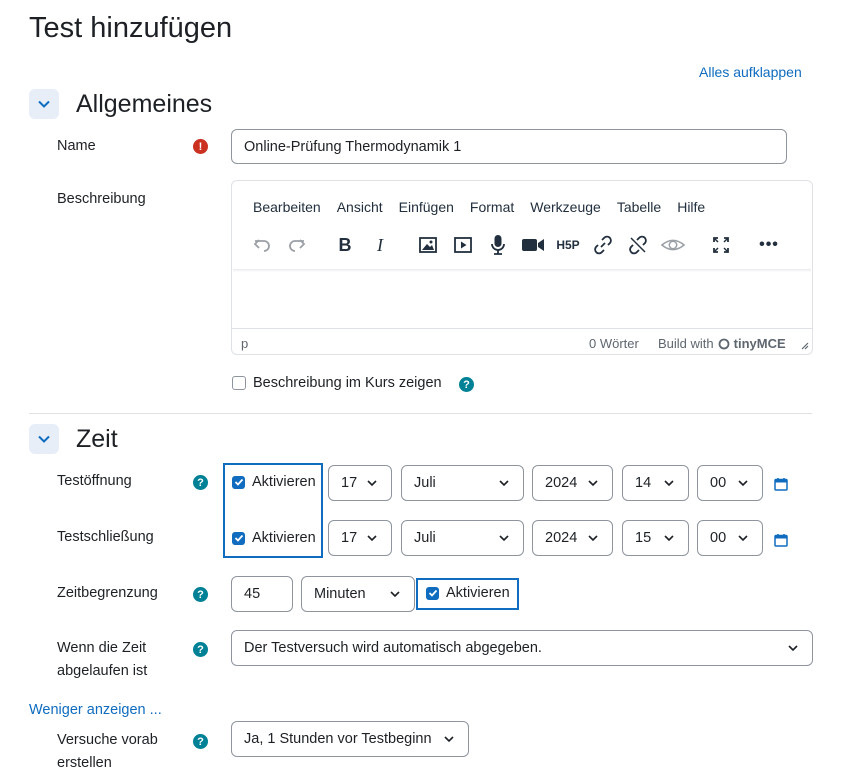  I want to click on menu-tools: Werkzeuge, so click(565, 207).